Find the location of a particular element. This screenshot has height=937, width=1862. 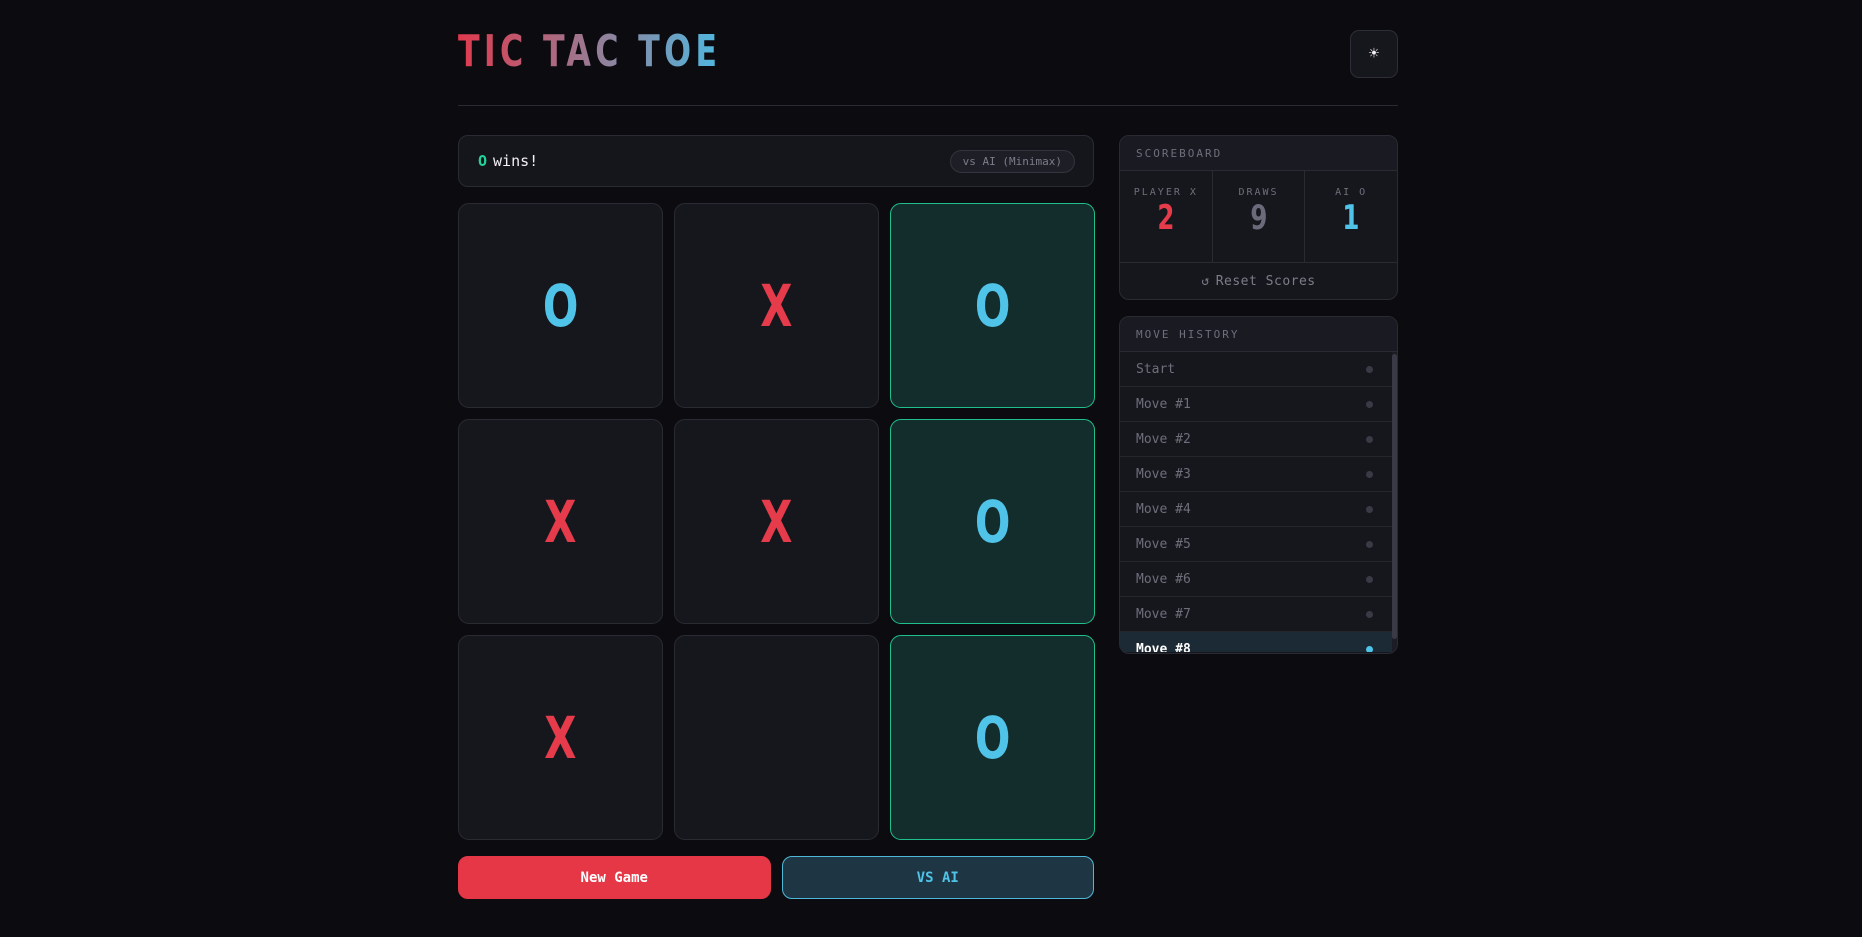

history-item-label: Move #4 is located at coordinates (1163, 509).